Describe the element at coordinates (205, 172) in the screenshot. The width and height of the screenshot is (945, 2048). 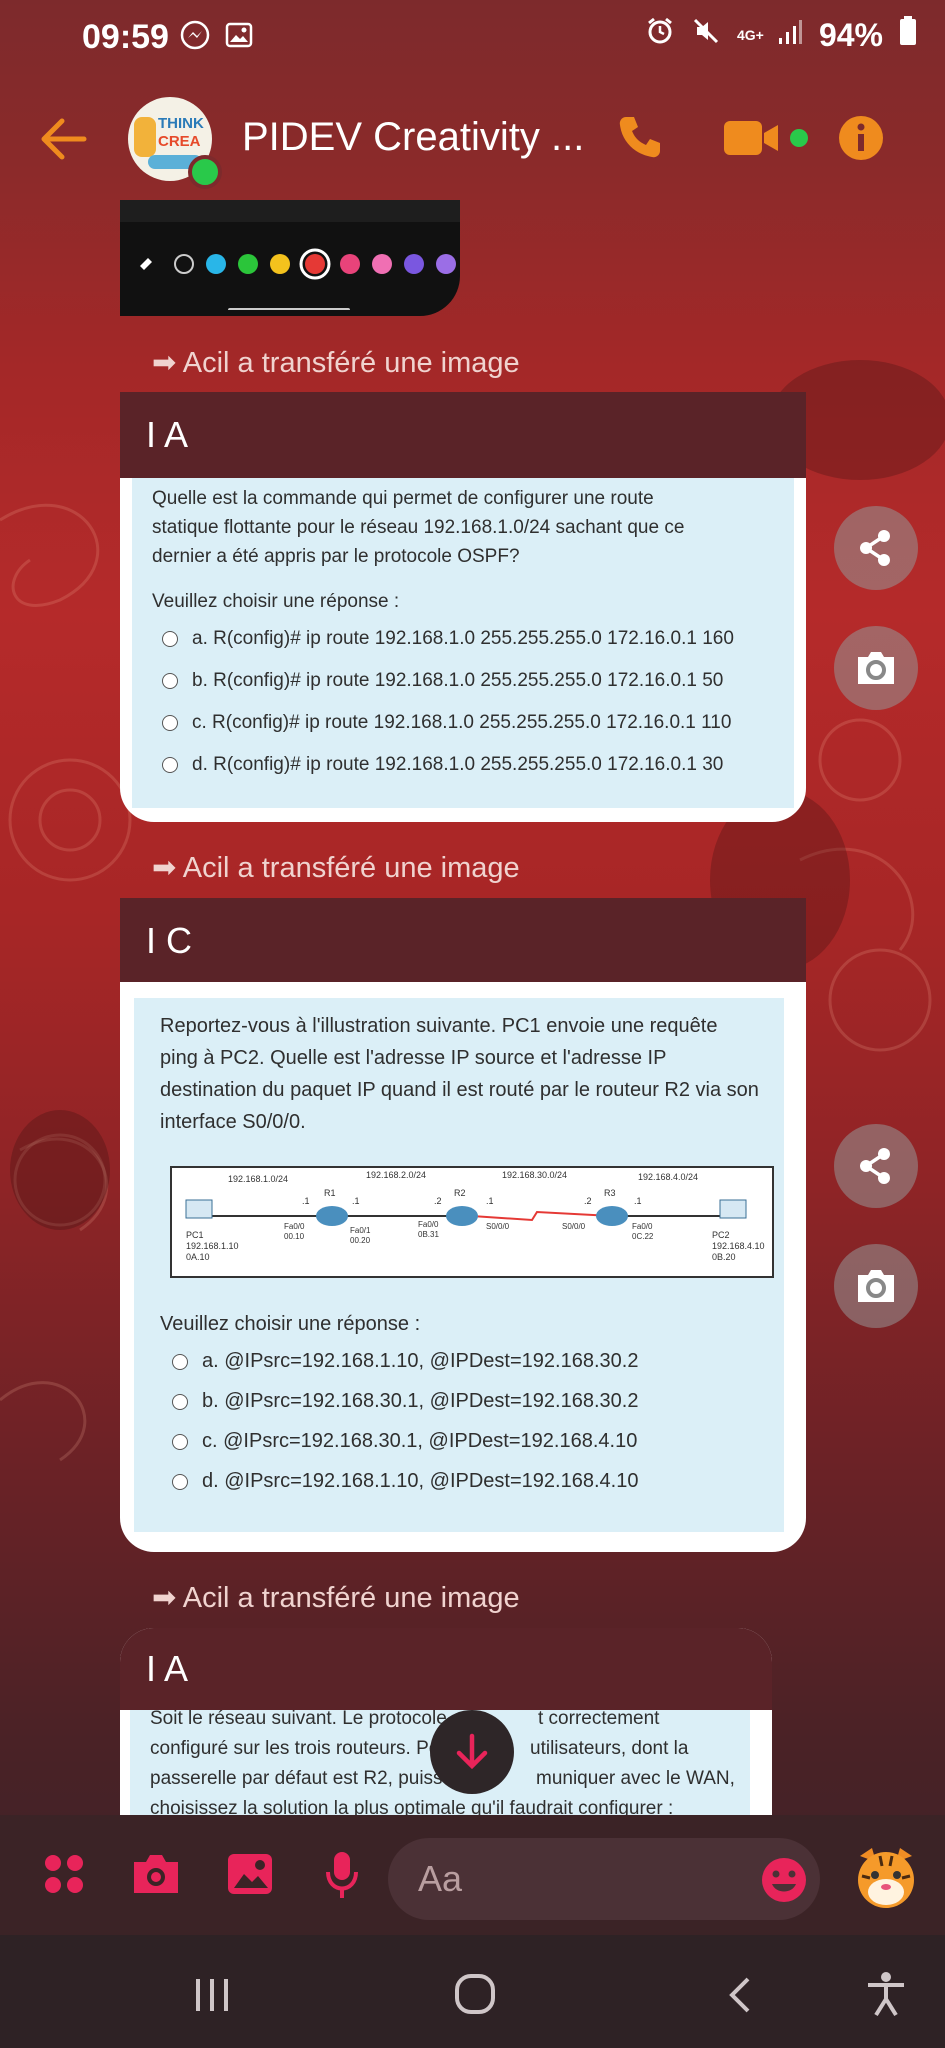
I see `online-indicator` at that location.